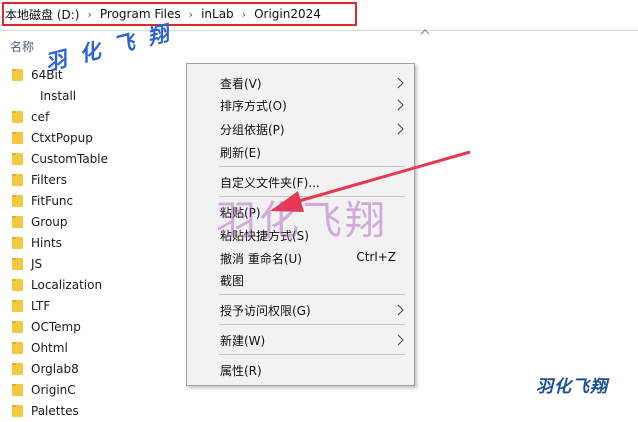 This screenshot has width=638, height=422. I want to click on file-name: Palettes, so click(55, 410).